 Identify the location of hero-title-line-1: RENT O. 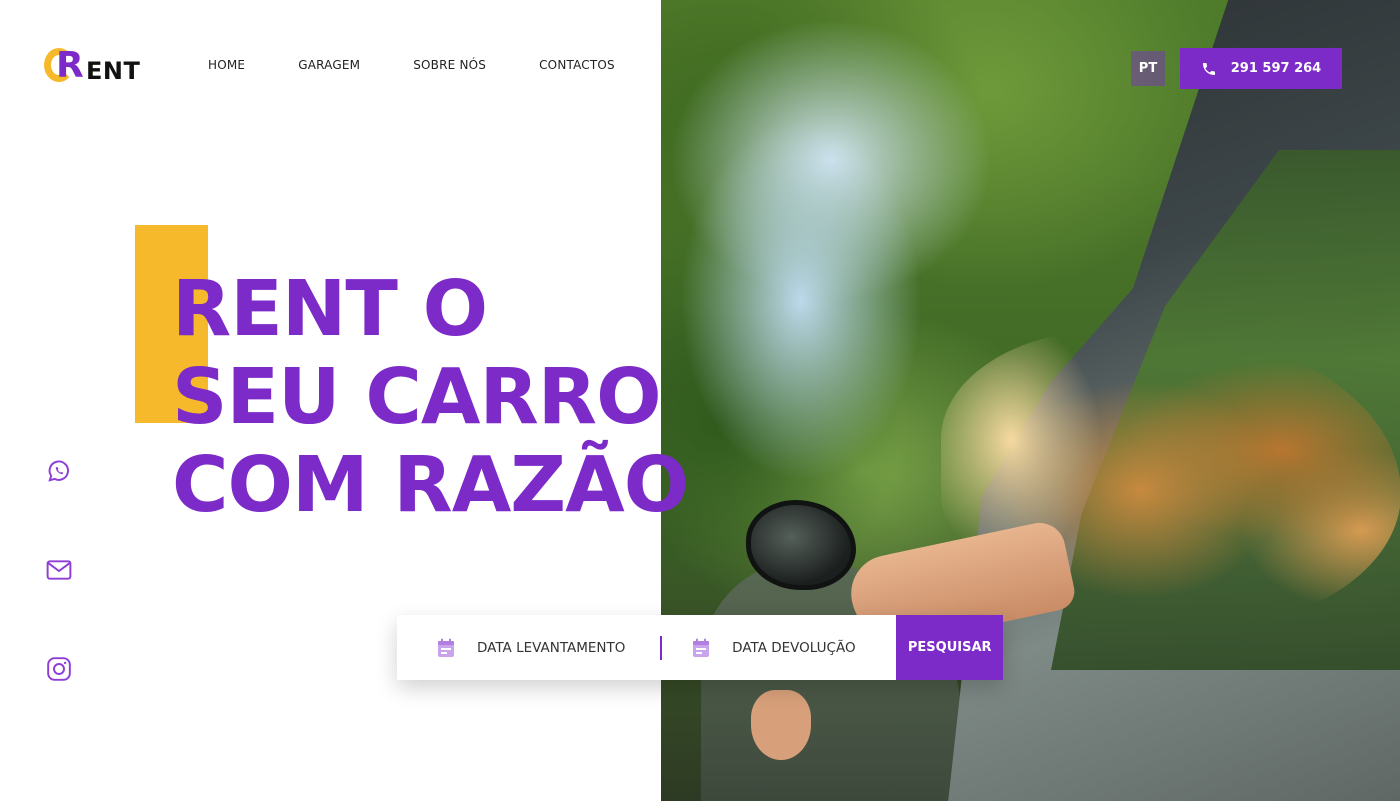
(330, 309).